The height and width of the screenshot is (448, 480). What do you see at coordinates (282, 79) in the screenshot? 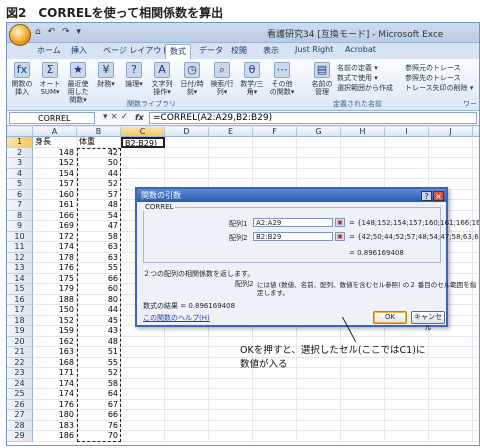
I see `more-functions-button: ⋯ その他の関数▾` at bounding box center [282, 79].